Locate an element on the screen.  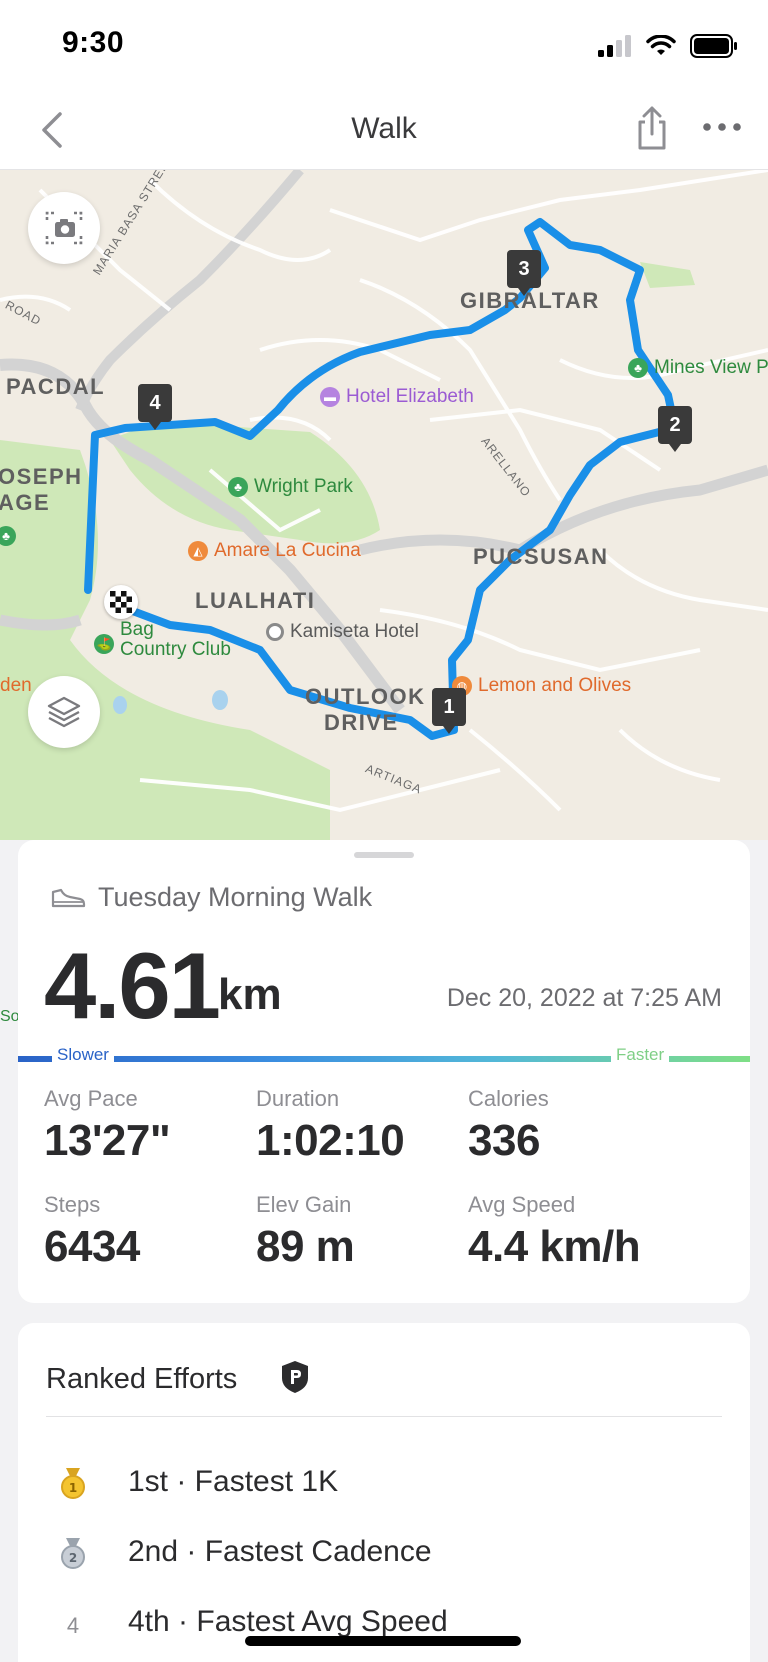
wifi-icon is located at coordinates (661, 45).